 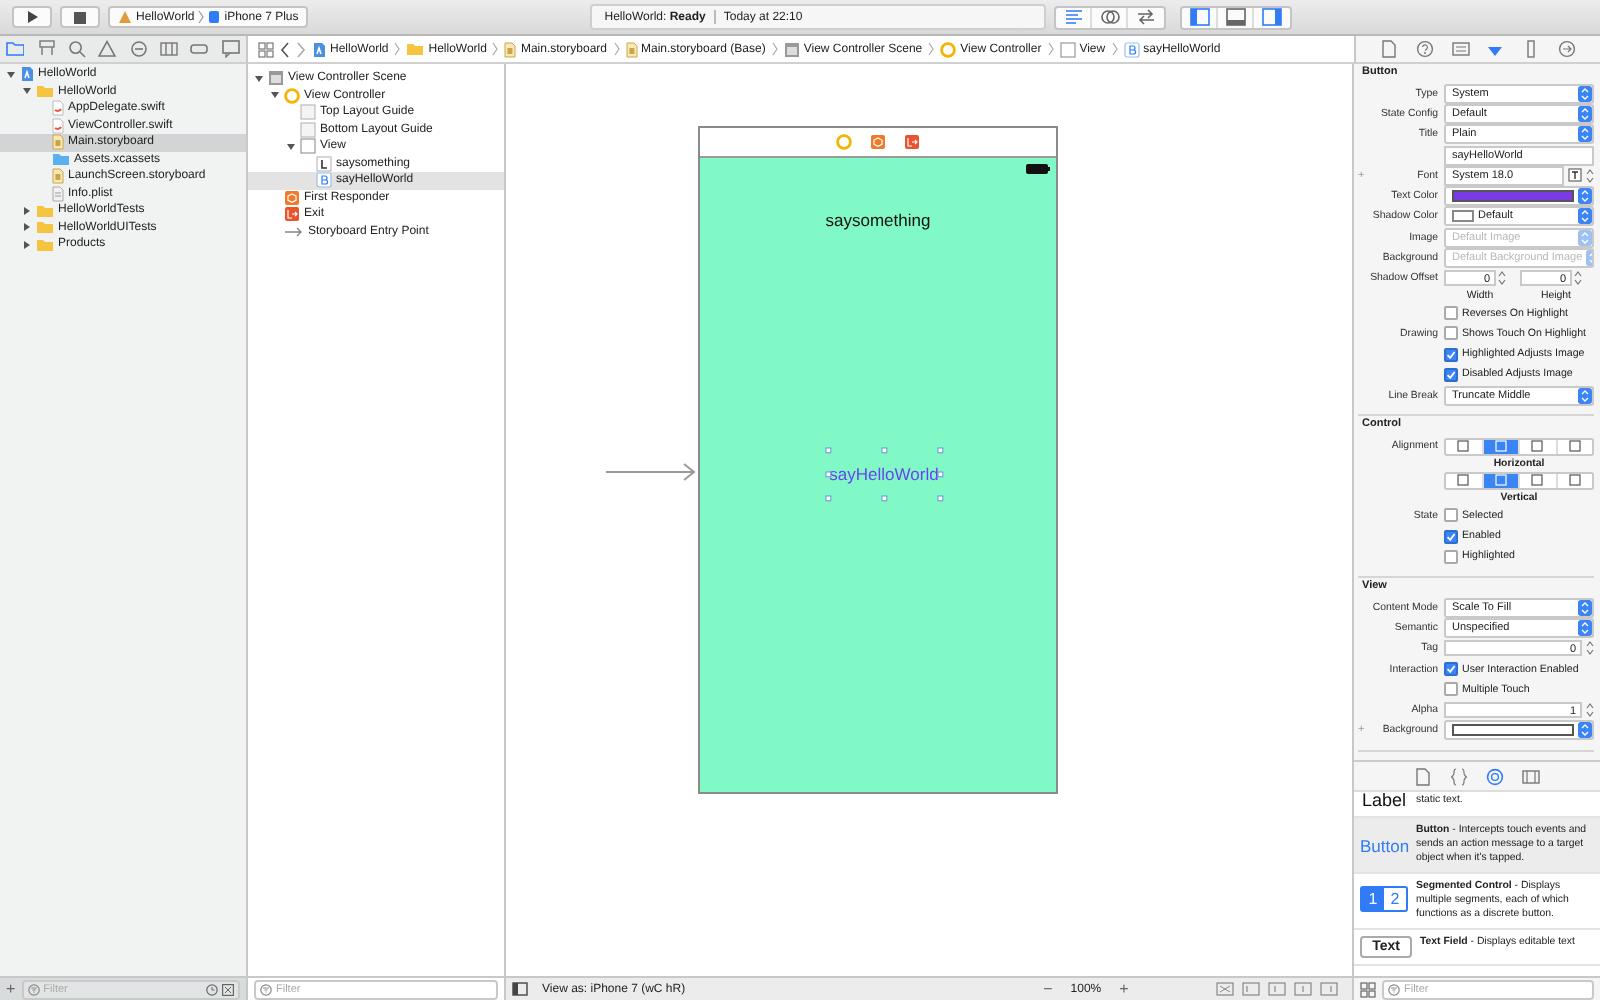 What do you see at coordinates (266, 989) in the screenshot?
I see `filter-icon` at bounding box center [266, 989].